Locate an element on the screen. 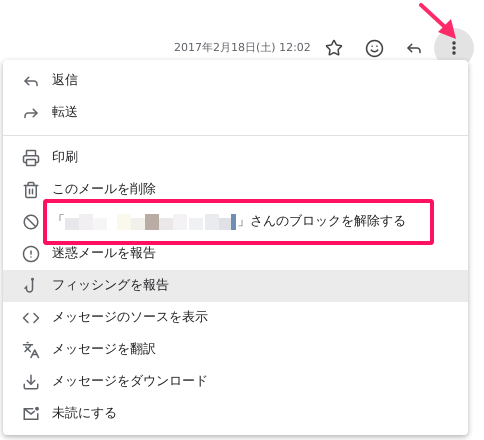 This screenshot has height=440, width=484. menu-item: メッセージを翻訳 is located at coordinates (235, 350).